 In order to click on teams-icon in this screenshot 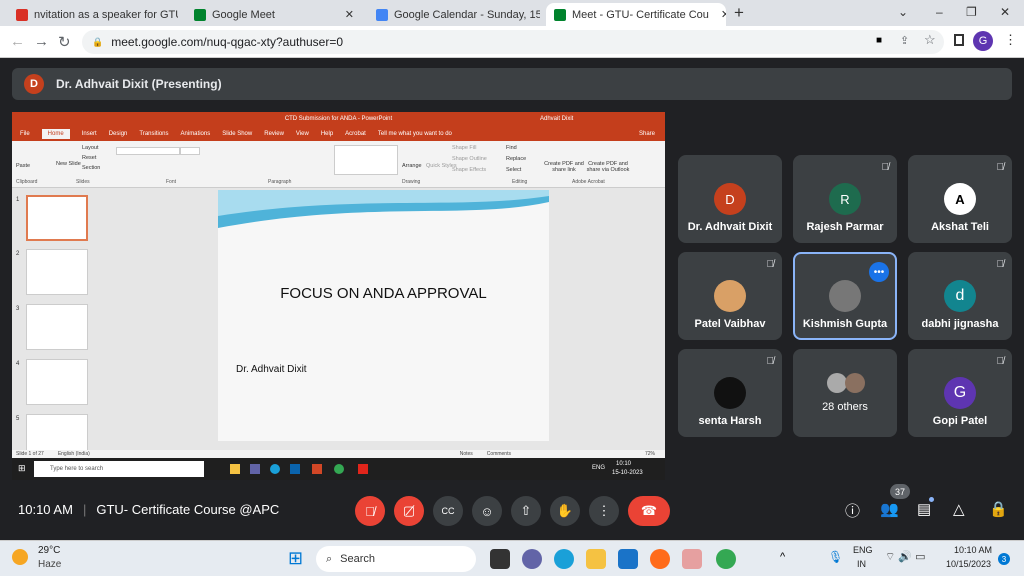, I will do `click(255, 469)`.